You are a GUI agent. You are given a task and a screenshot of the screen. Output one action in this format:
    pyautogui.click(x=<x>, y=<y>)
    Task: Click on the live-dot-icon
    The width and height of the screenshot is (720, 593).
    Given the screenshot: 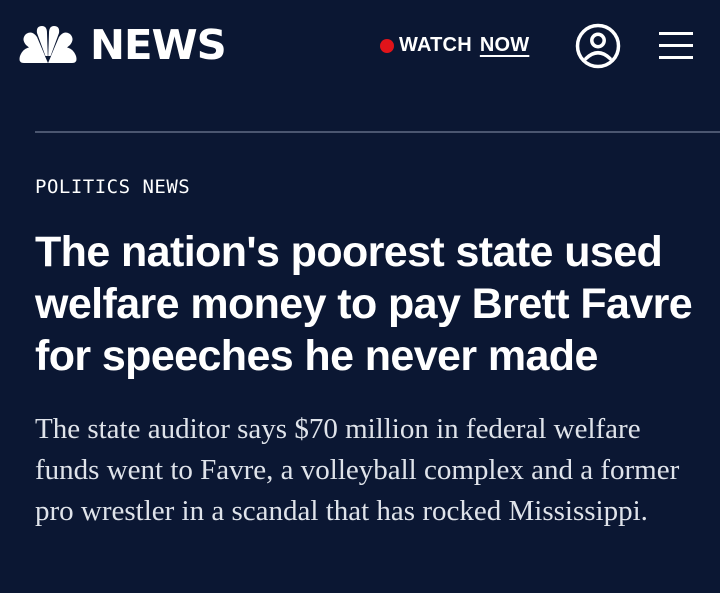 What is the action you would take?
    pyautogui.click(x=387, y=45)
    